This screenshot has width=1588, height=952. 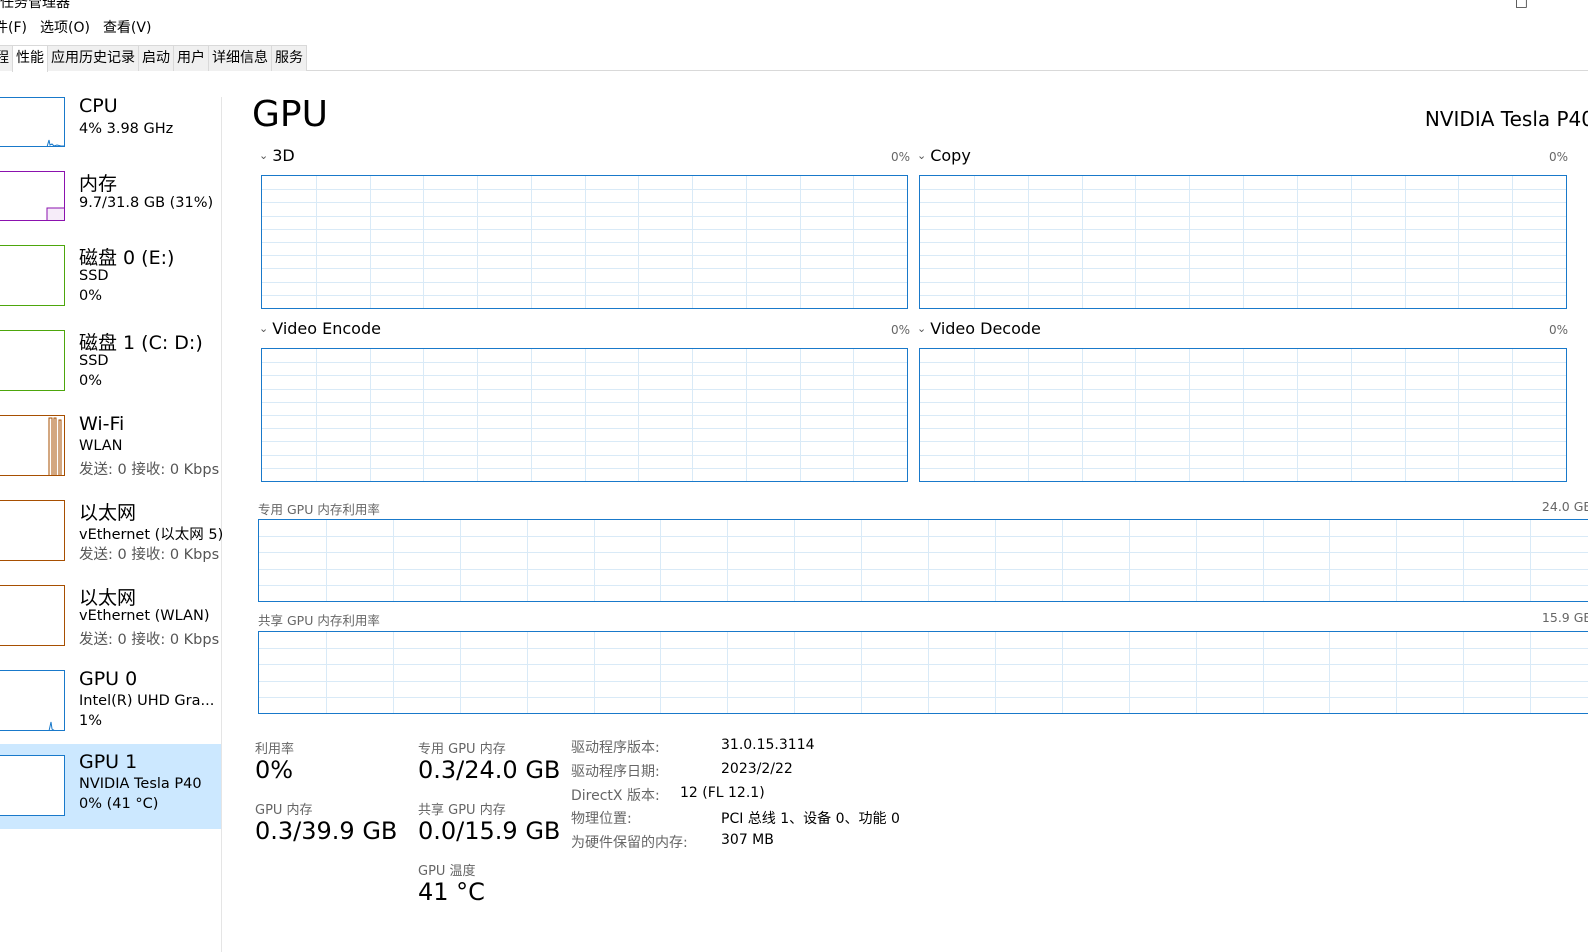 What do you see at coordinates (127, 258) in the screenshot?
I see `sidebar-item-title: 磁盘 0 (E:)` at bounding box center [127, 258].